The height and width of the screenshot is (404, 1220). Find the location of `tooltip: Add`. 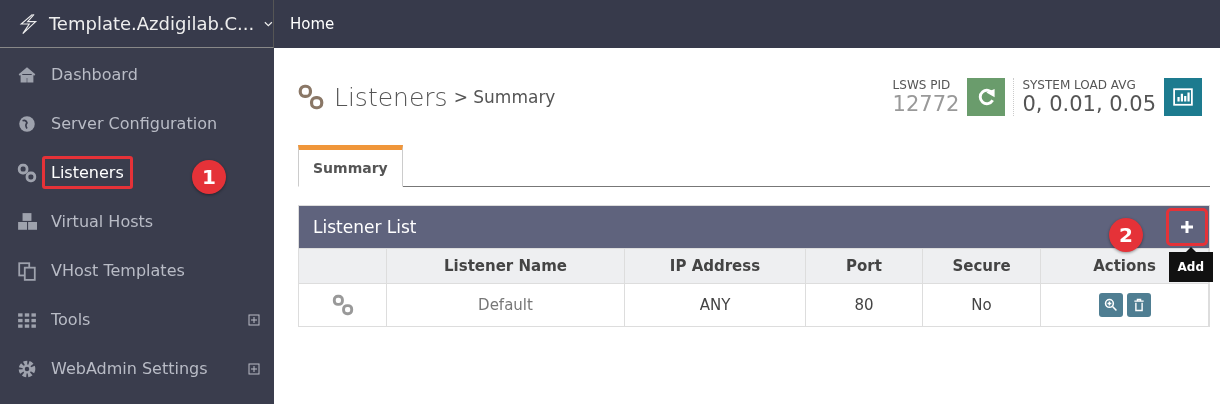

tooltip: Add is located at coordinates (1190, 264).